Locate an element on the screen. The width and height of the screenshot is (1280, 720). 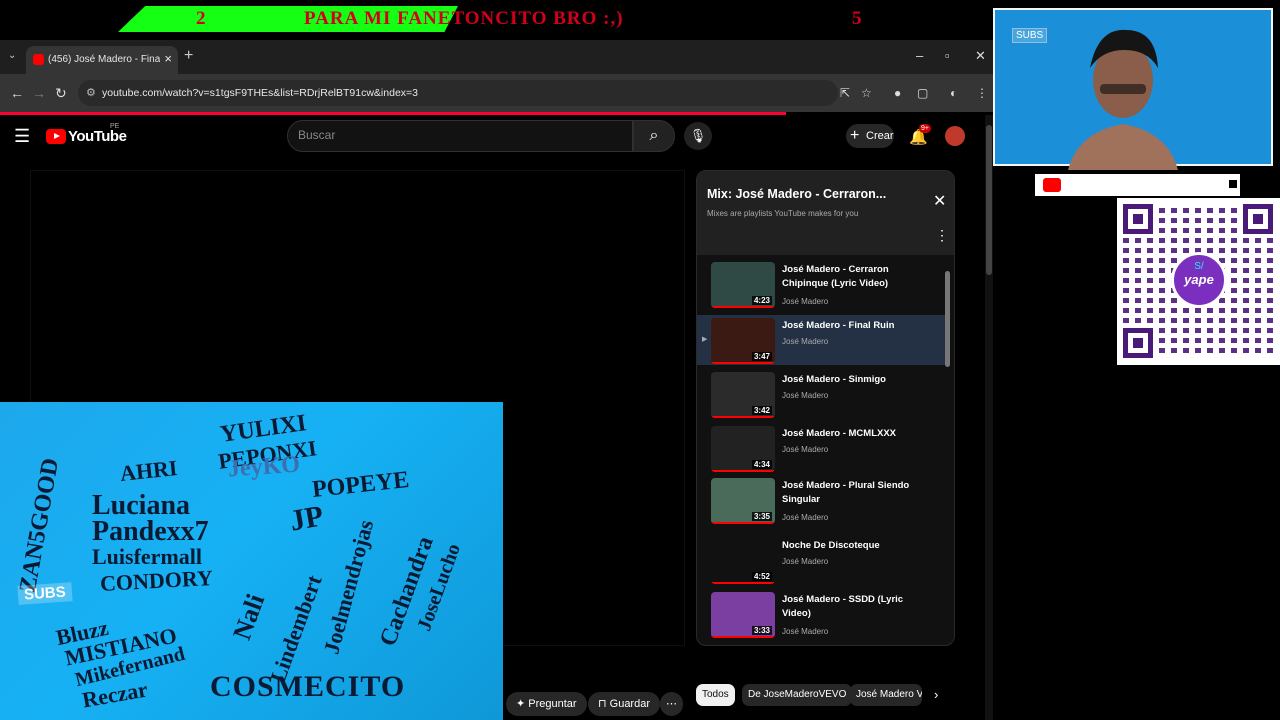
video-title: Noche De Discoteque is located at coordinates (847, 546).